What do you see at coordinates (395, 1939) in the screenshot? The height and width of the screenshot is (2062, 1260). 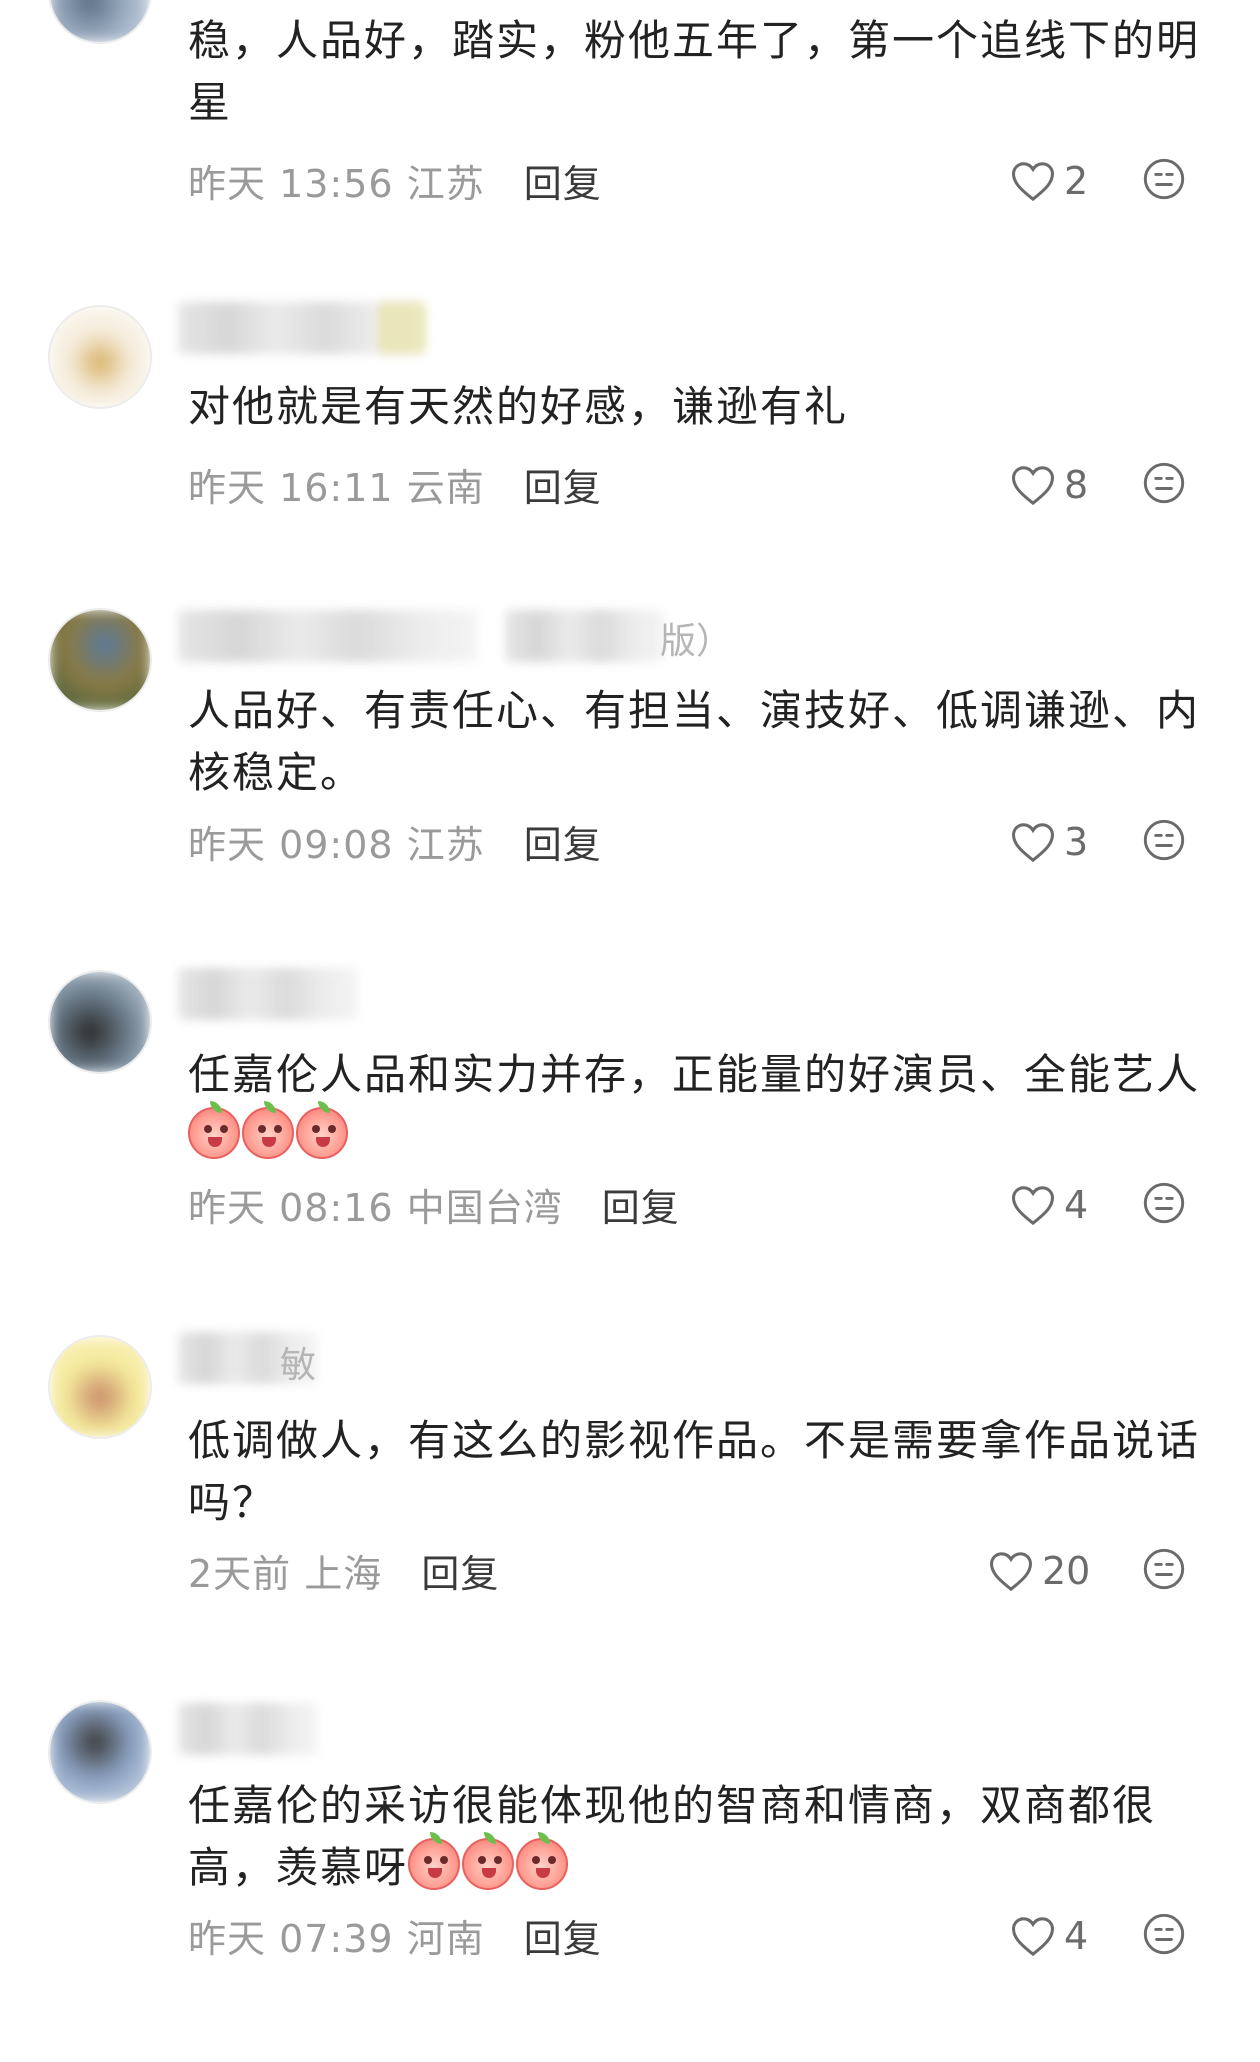 I see `comment-meta: 昨天 07:39 河南 回复` at bounding box center [395, 1939].